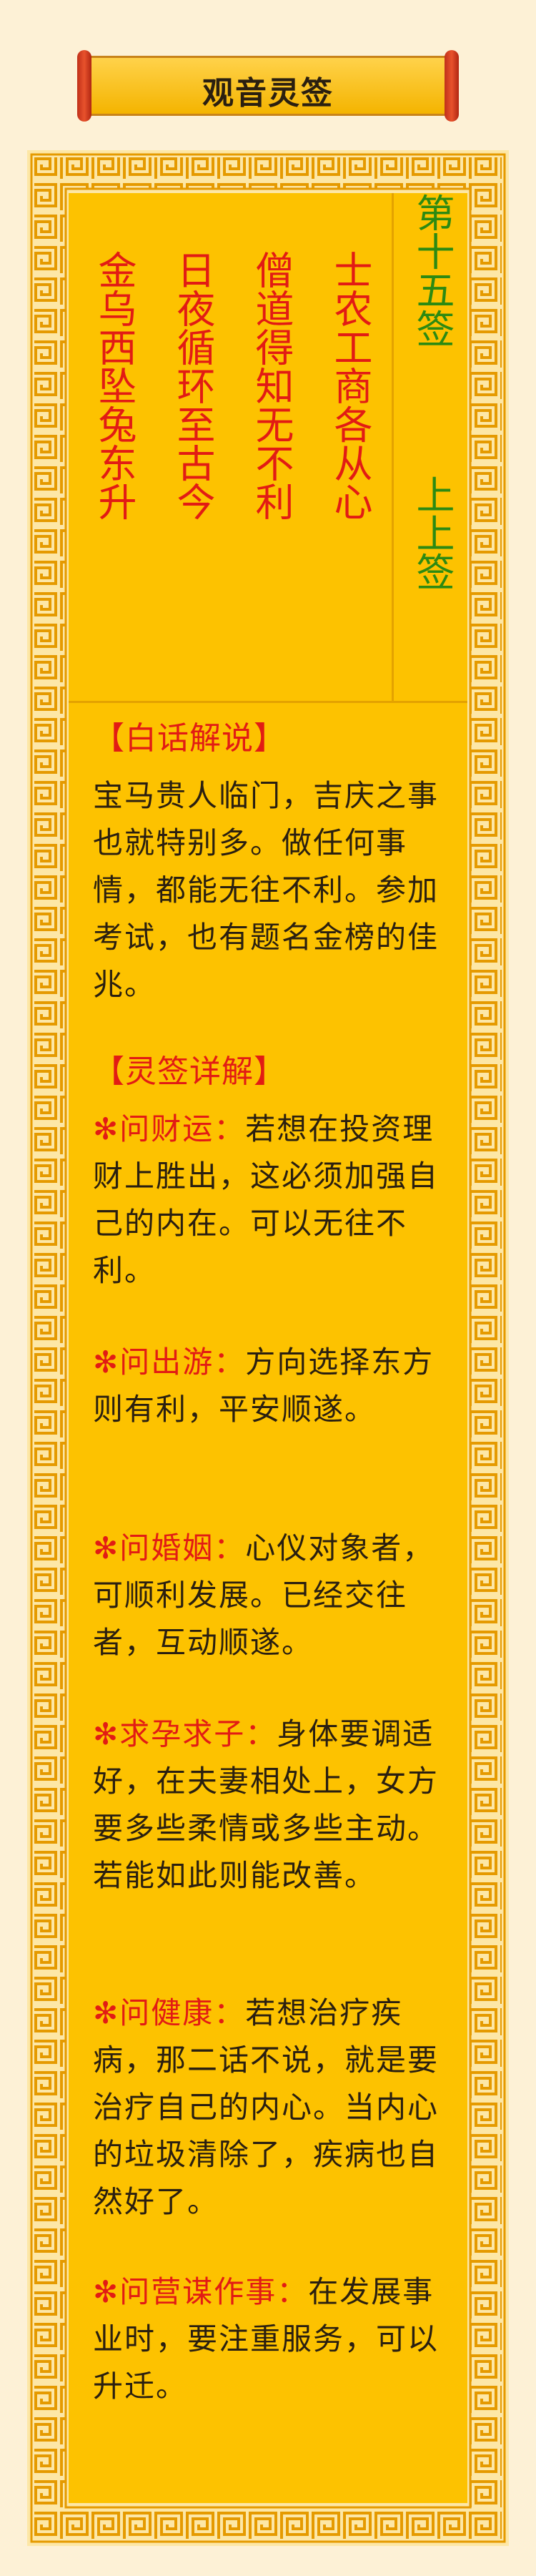  I want to click on detail-label: 问营谋作事：, so click(214, 2292).